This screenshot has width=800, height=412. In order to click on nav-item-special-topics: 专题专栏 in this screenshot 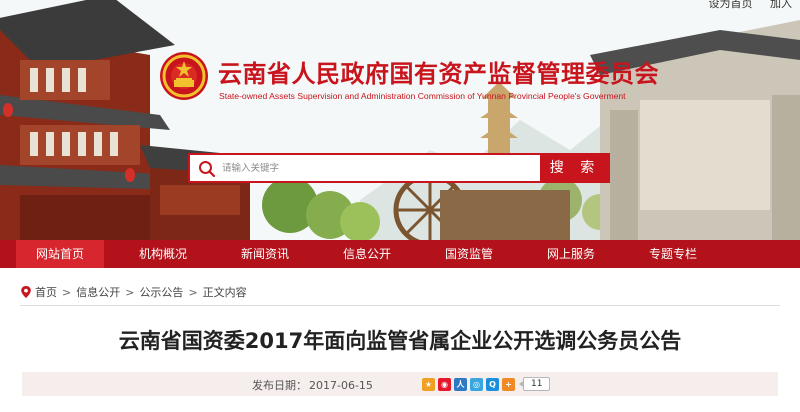, I will do `click(673, 254)`.